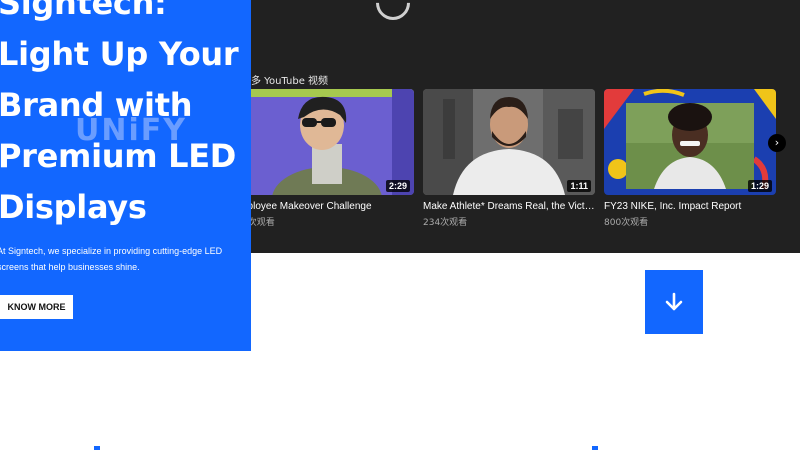  I want to click on video-thumbnail: 1:29, so click(690, 142).